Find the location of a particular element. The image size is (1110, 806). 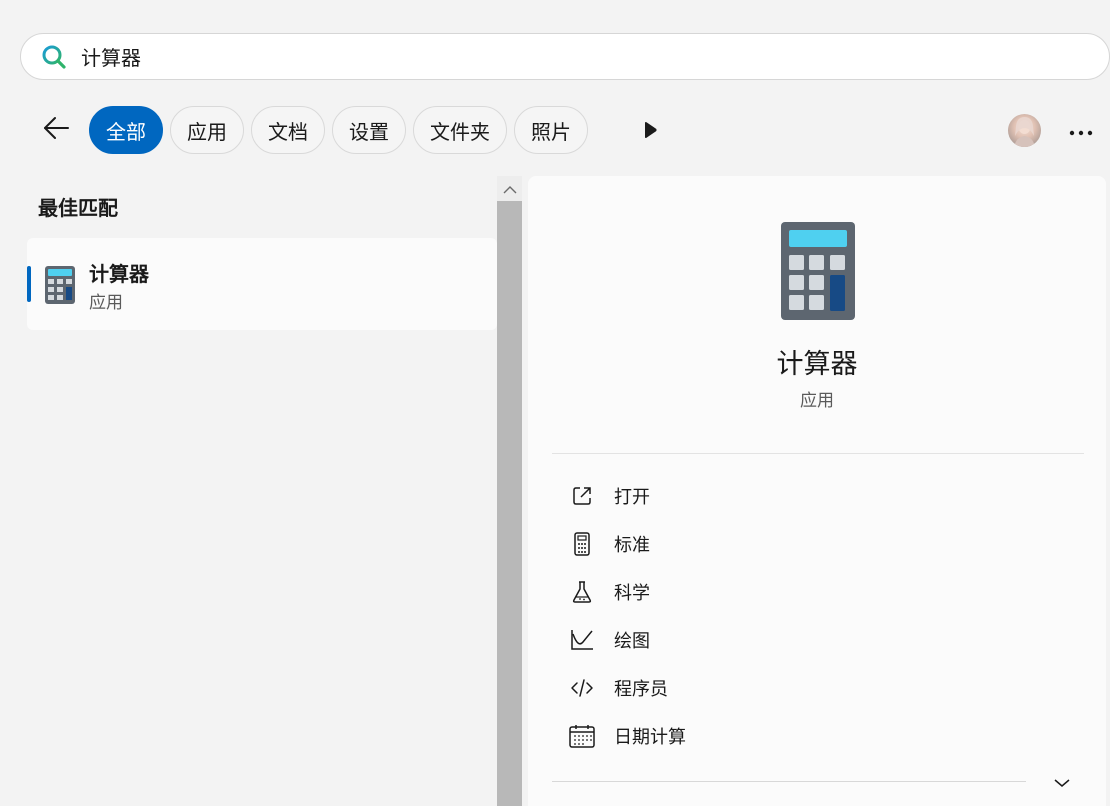

result-title: 计算器 is located at coordinates (119, 274).